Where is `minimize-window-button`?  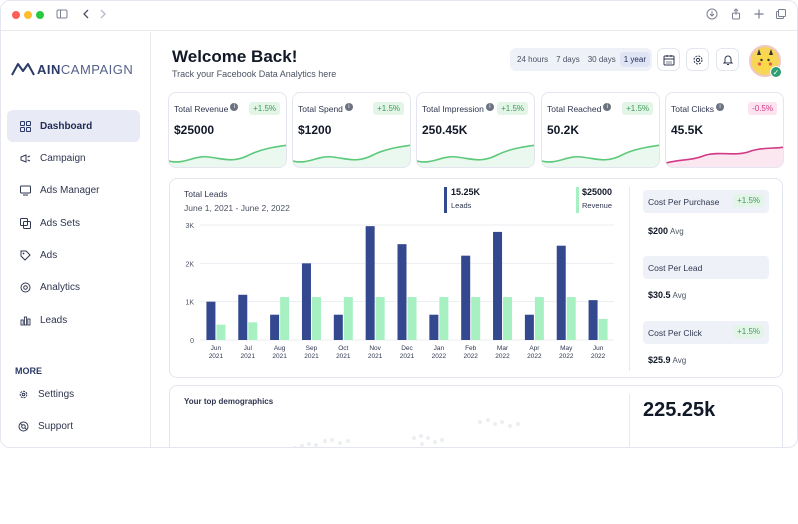
minimize-window-button is located at coordinates (28, 15).